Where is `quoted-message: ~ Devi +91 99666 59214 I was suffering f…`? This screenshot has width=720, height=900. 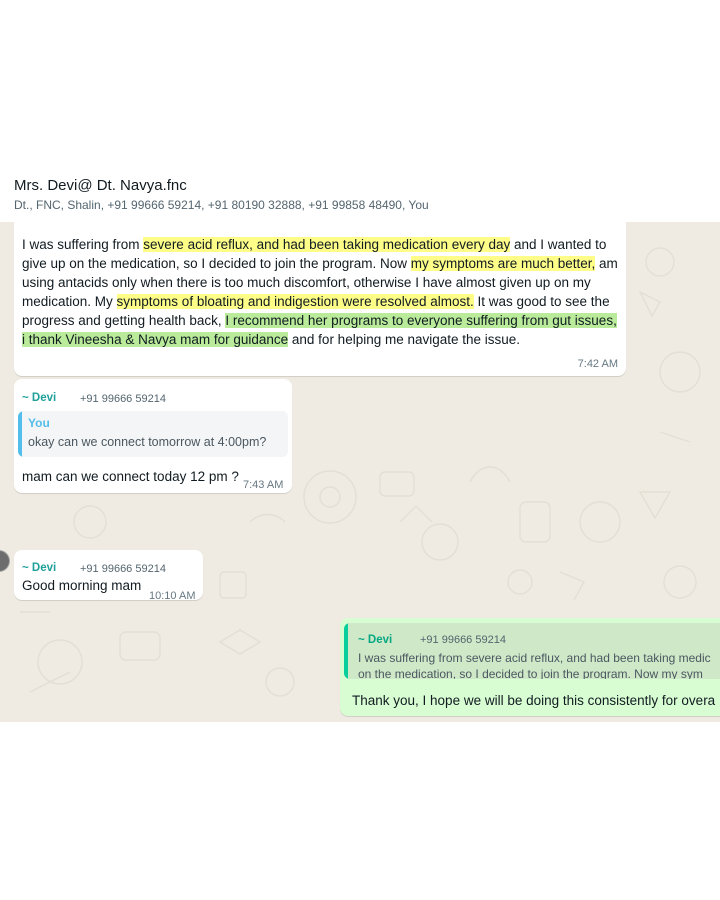 quoted-message: ~ Devi +91 99666 59214 I was suffering f… is located at coordinates (532, 651).